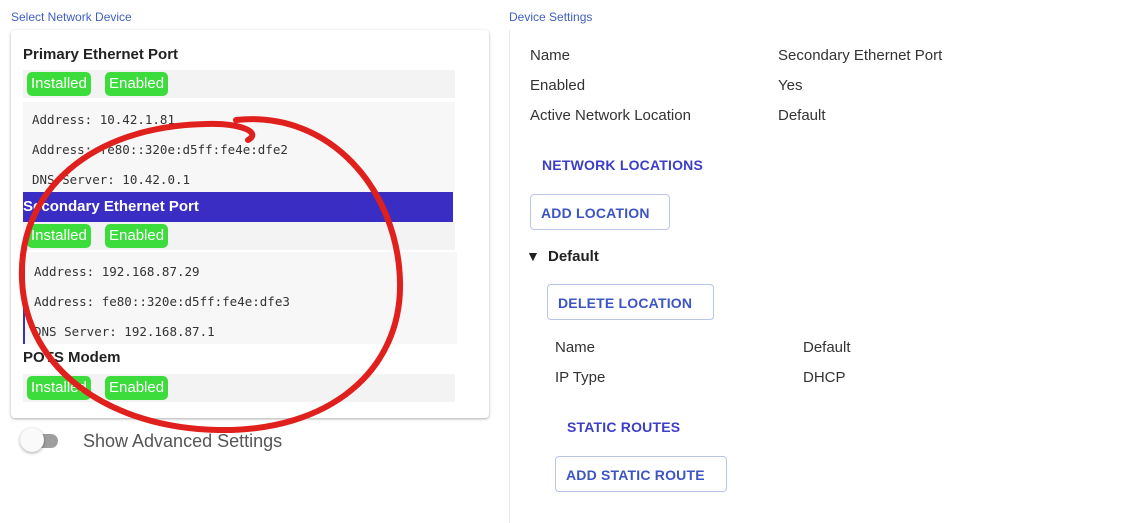  Describe the element at coordinates (100, 54) in the screenshot. I see `device-primary-ethernet: Primary Ethernet Port` at that location.